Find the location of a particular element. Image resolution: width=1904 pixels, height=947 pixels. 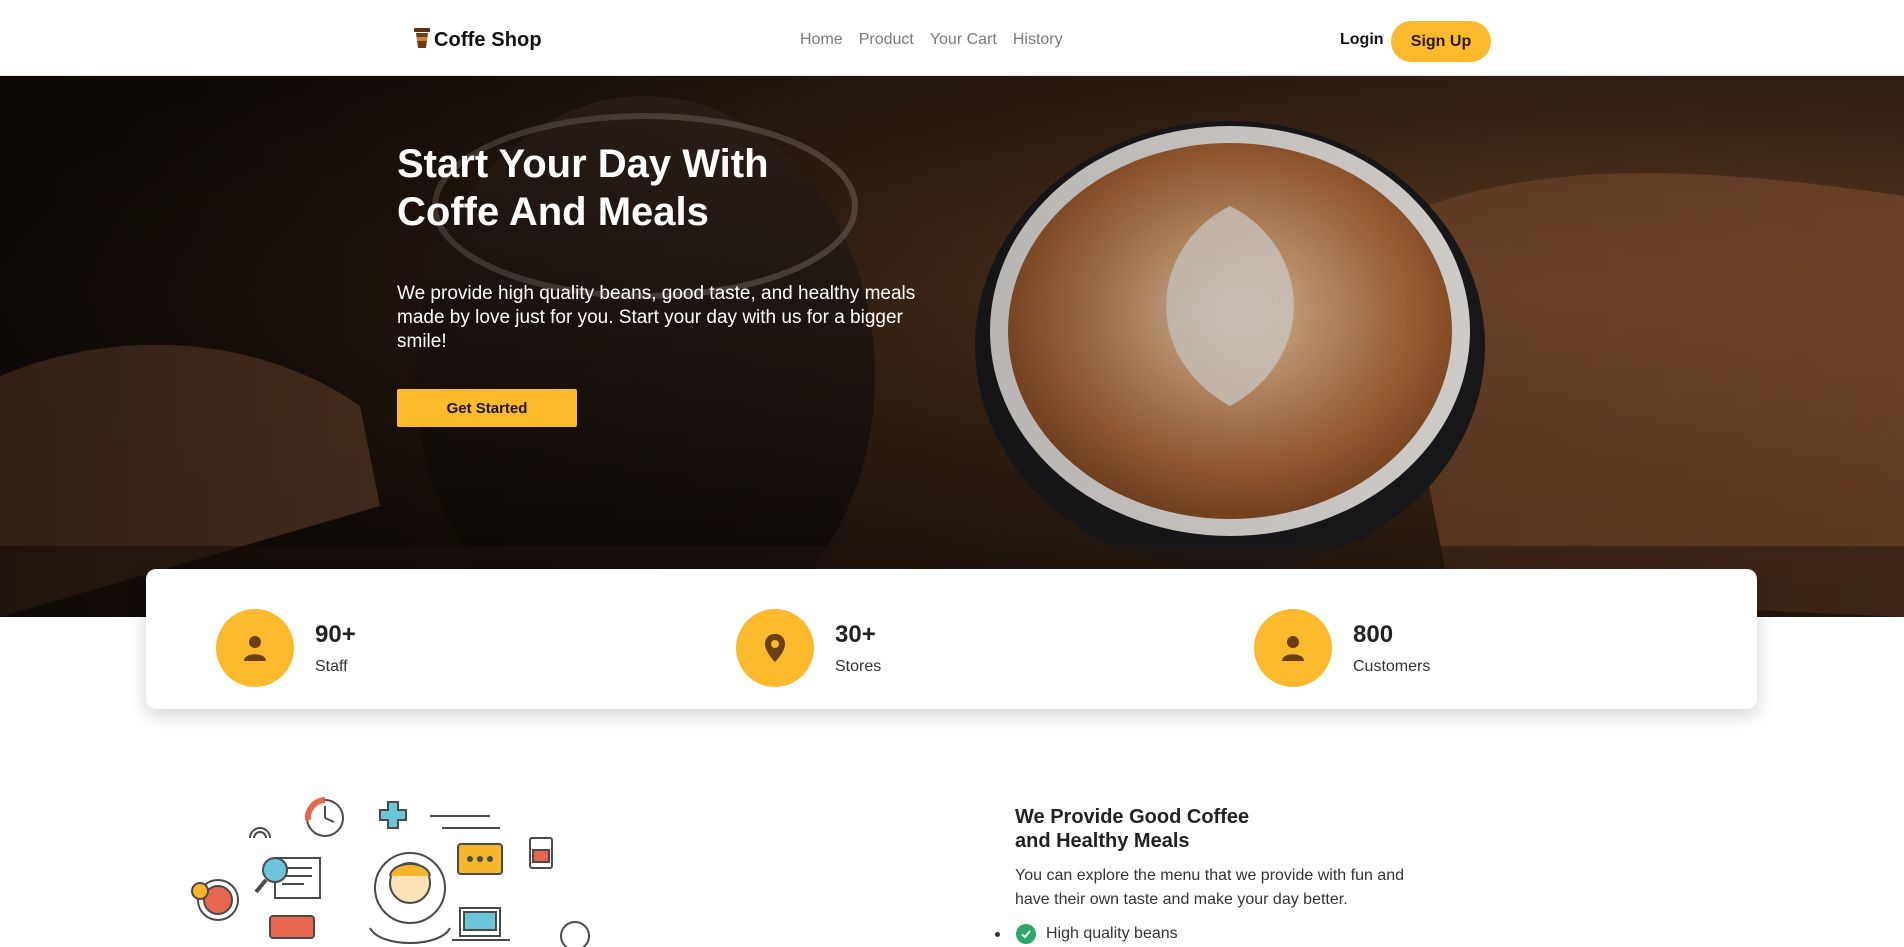

get-started-button: Get Started is located at coordinates (487, 408).